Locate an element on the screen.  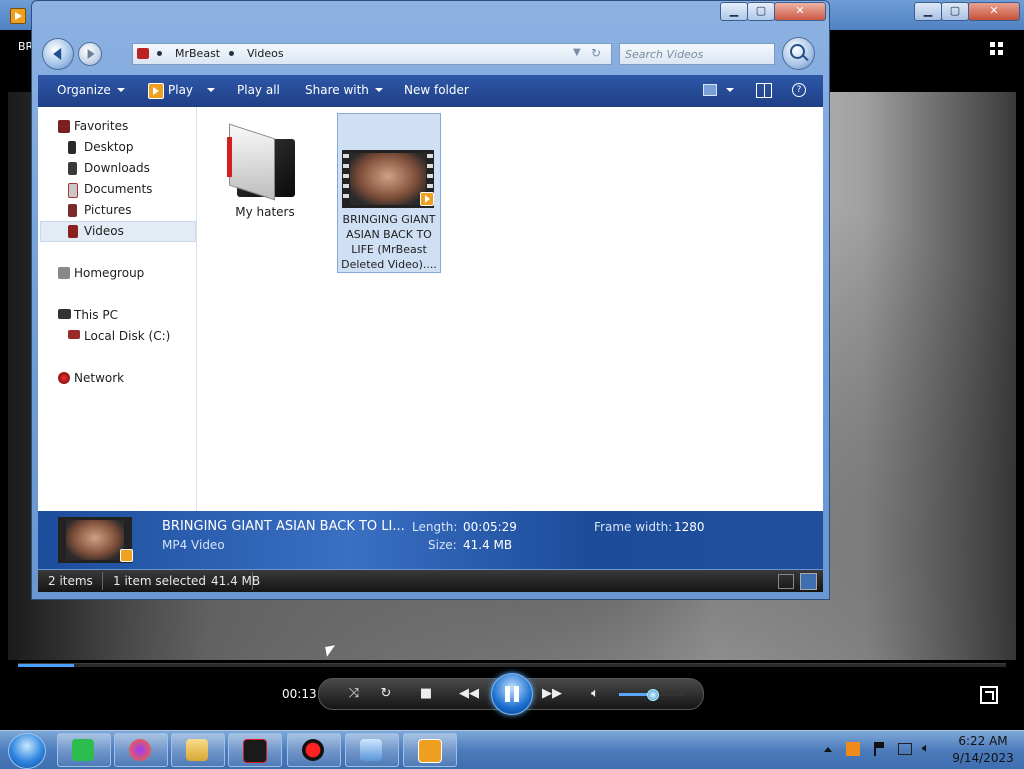
seek-bar is located at coordinates (512, 665).